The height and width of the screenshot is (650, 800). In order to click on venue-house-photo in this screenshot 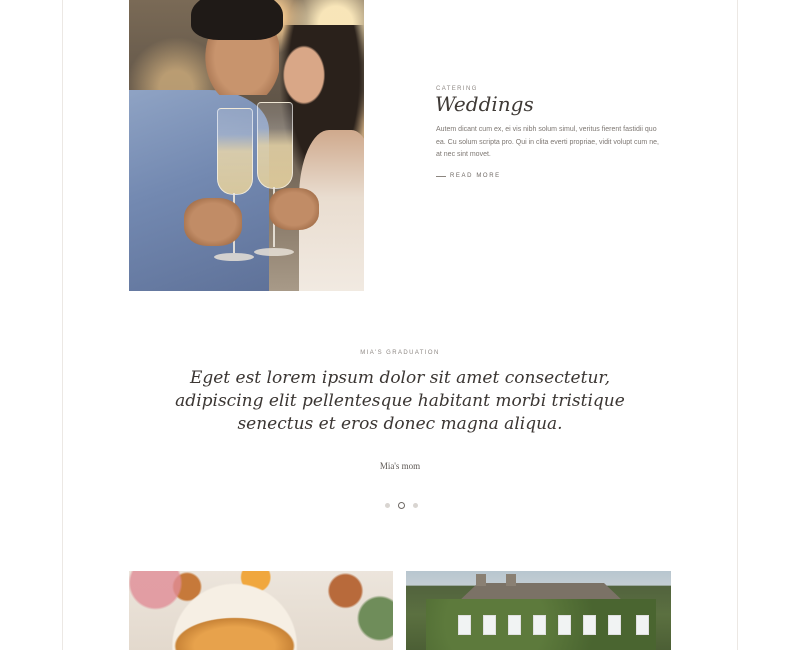, I will do `click(538, 610)`.